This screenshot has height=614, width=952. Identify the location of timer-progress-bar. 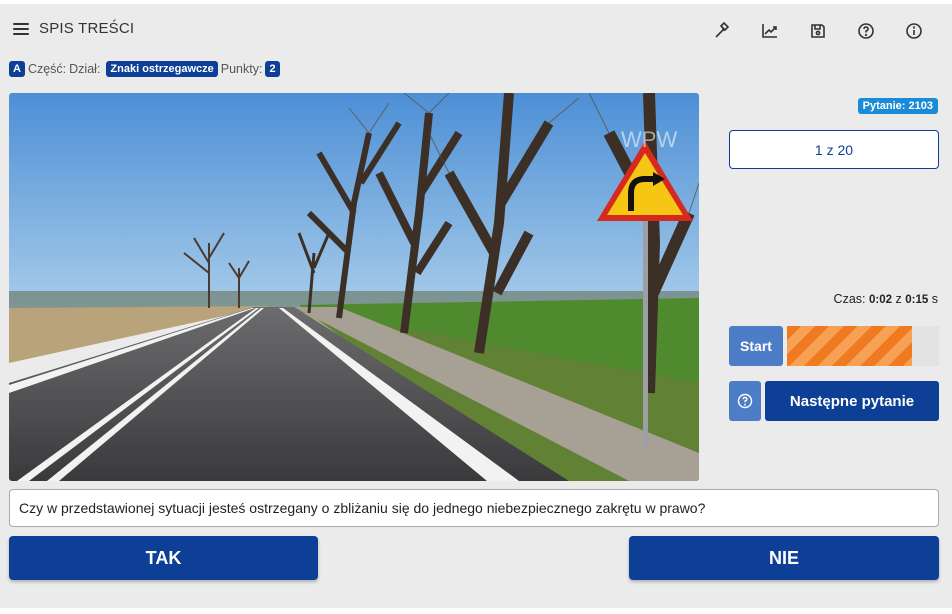
(863, 346).